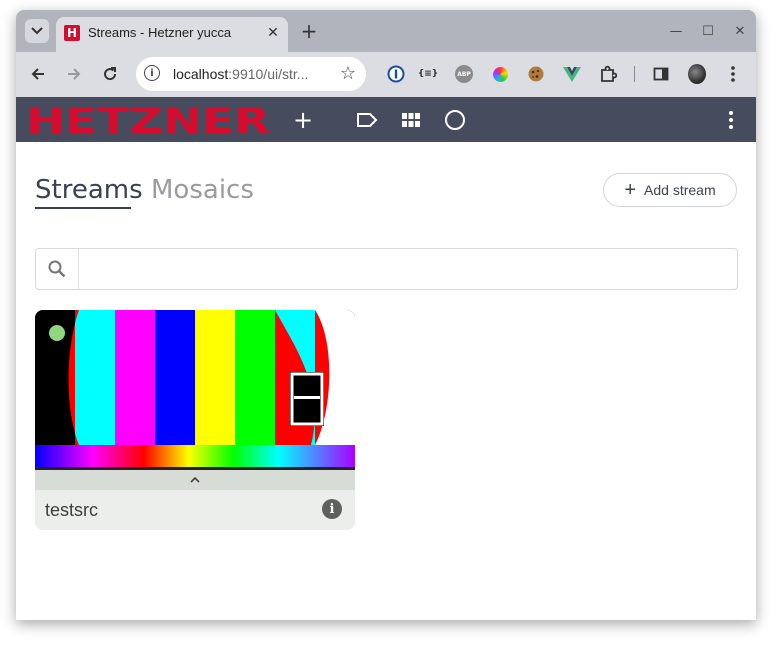  I want to click on vue-devtools-icon, so click(572, 74).